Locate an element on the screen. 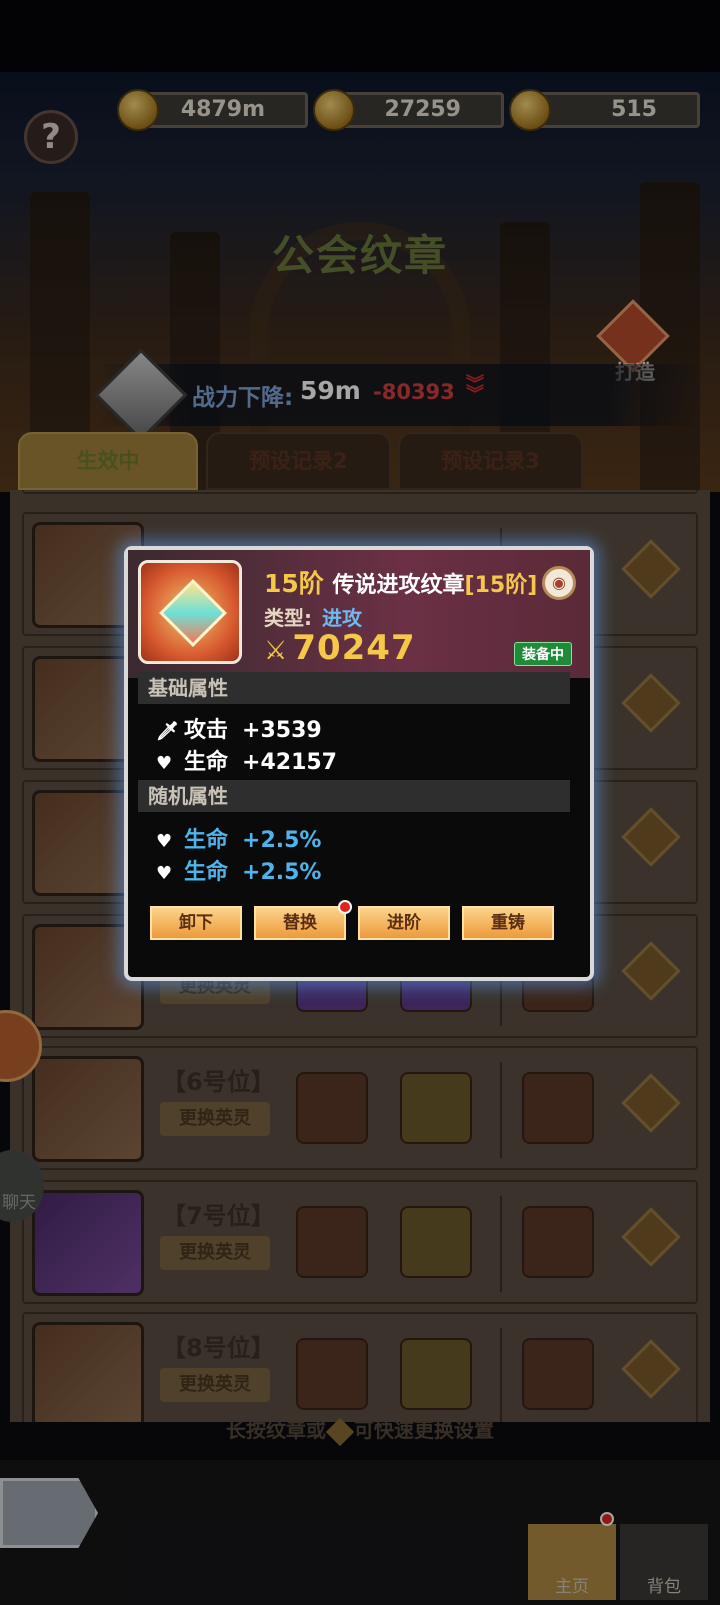  gold-resource: 4879m is located at coordinates (212, 110).